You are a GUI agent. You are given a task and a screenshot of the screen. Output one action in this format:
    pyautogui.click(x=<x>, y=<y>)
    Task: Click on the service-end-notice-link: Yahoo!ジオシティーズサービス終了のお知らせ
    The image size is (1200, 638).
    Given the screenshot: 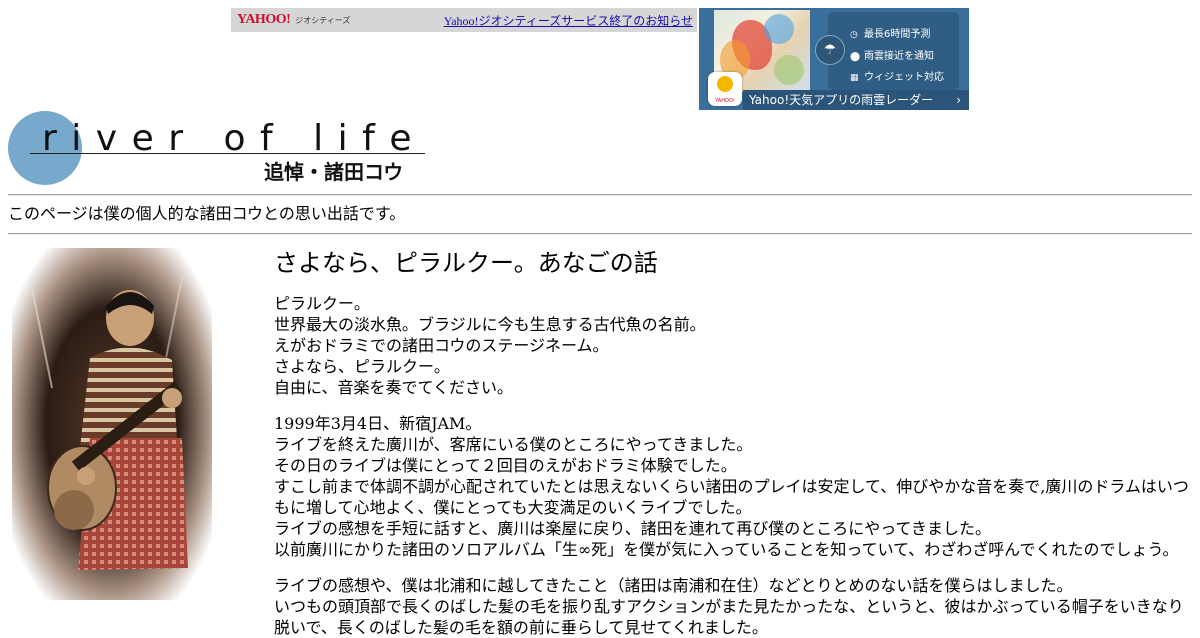 What is the action you would take?
    pyautogui.click(x=568, y=20)
    